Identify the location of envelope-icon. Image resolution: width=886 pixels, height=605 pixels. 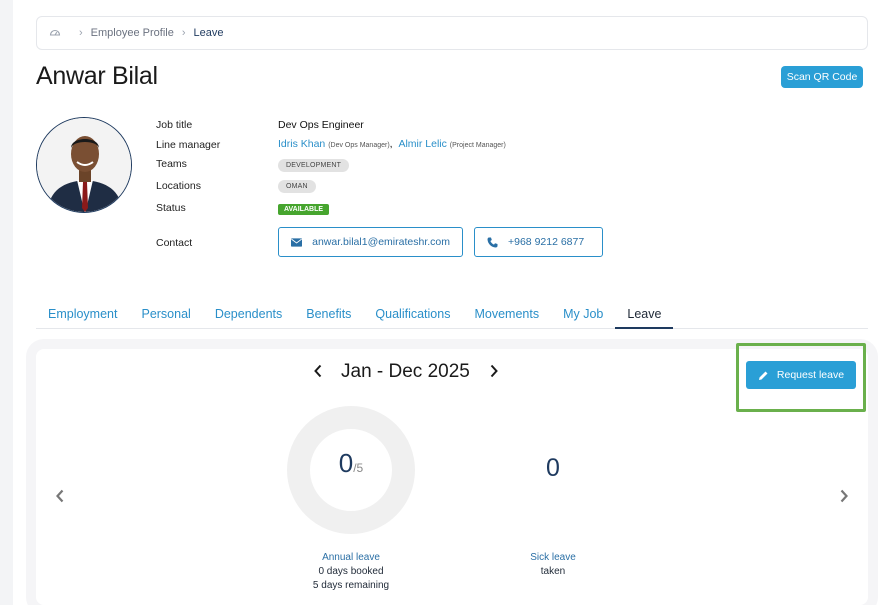
(297, 242).